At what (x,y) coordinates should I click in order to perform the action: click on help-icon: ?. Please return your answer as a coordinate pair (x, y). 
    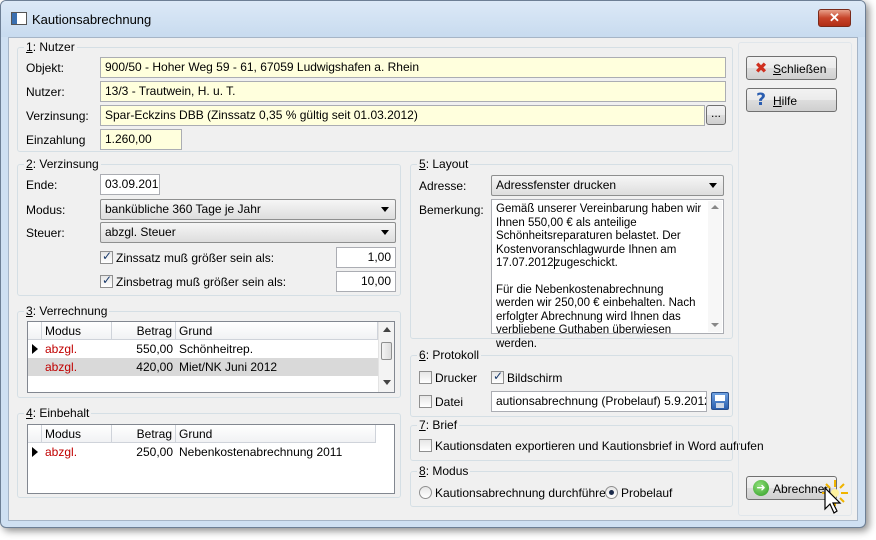
    Looking at the image, I should click on (761, 100).